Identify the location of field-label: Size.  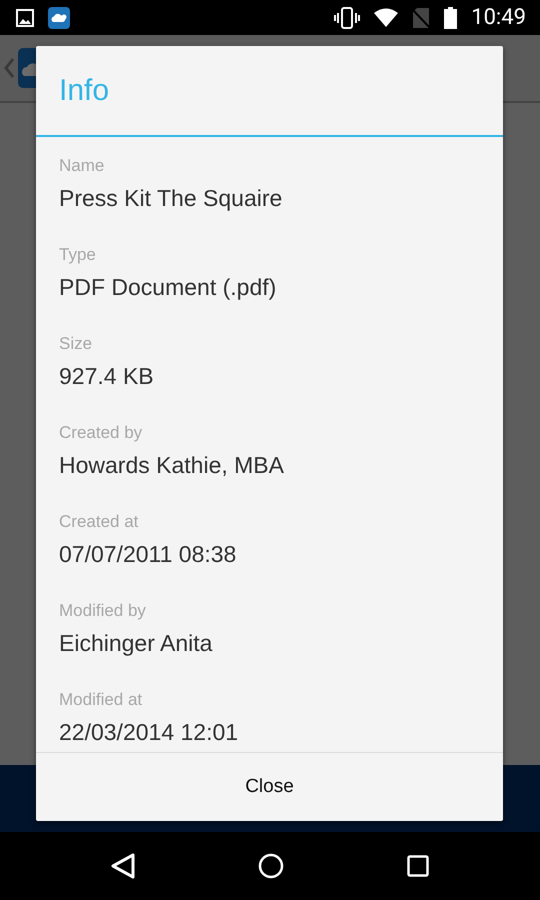
(76, 344).